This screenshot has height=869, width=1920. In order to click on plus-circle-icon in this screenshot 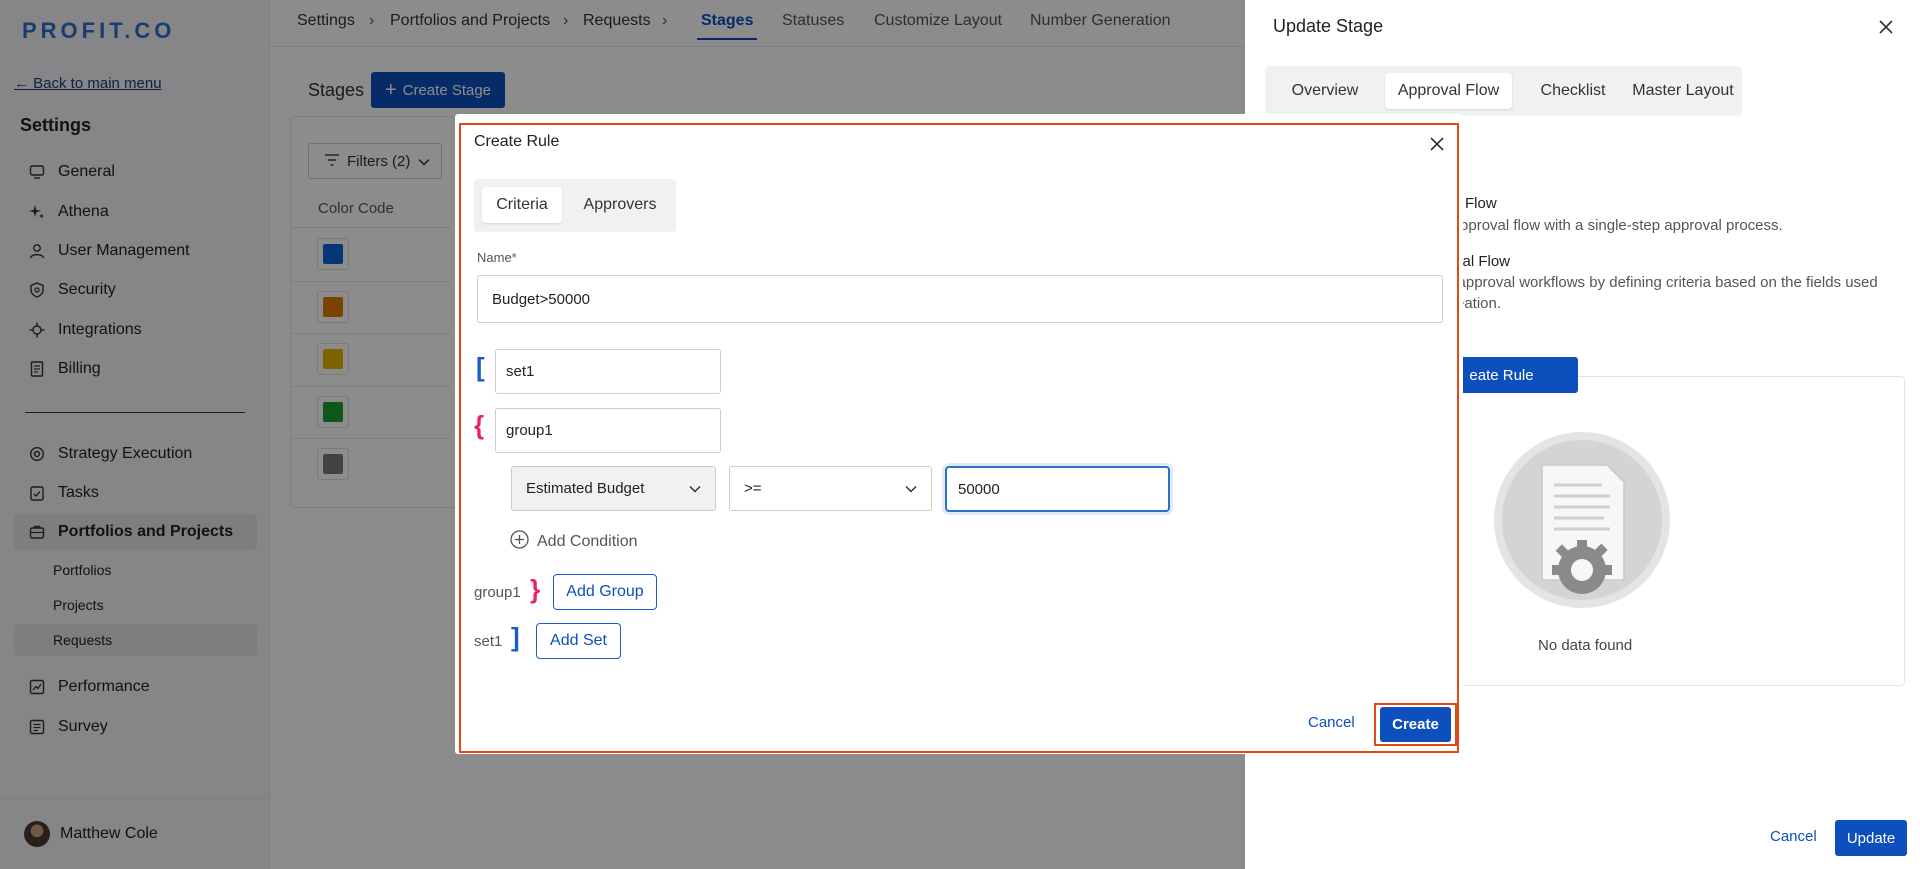, I will do `click(519, 542)`.